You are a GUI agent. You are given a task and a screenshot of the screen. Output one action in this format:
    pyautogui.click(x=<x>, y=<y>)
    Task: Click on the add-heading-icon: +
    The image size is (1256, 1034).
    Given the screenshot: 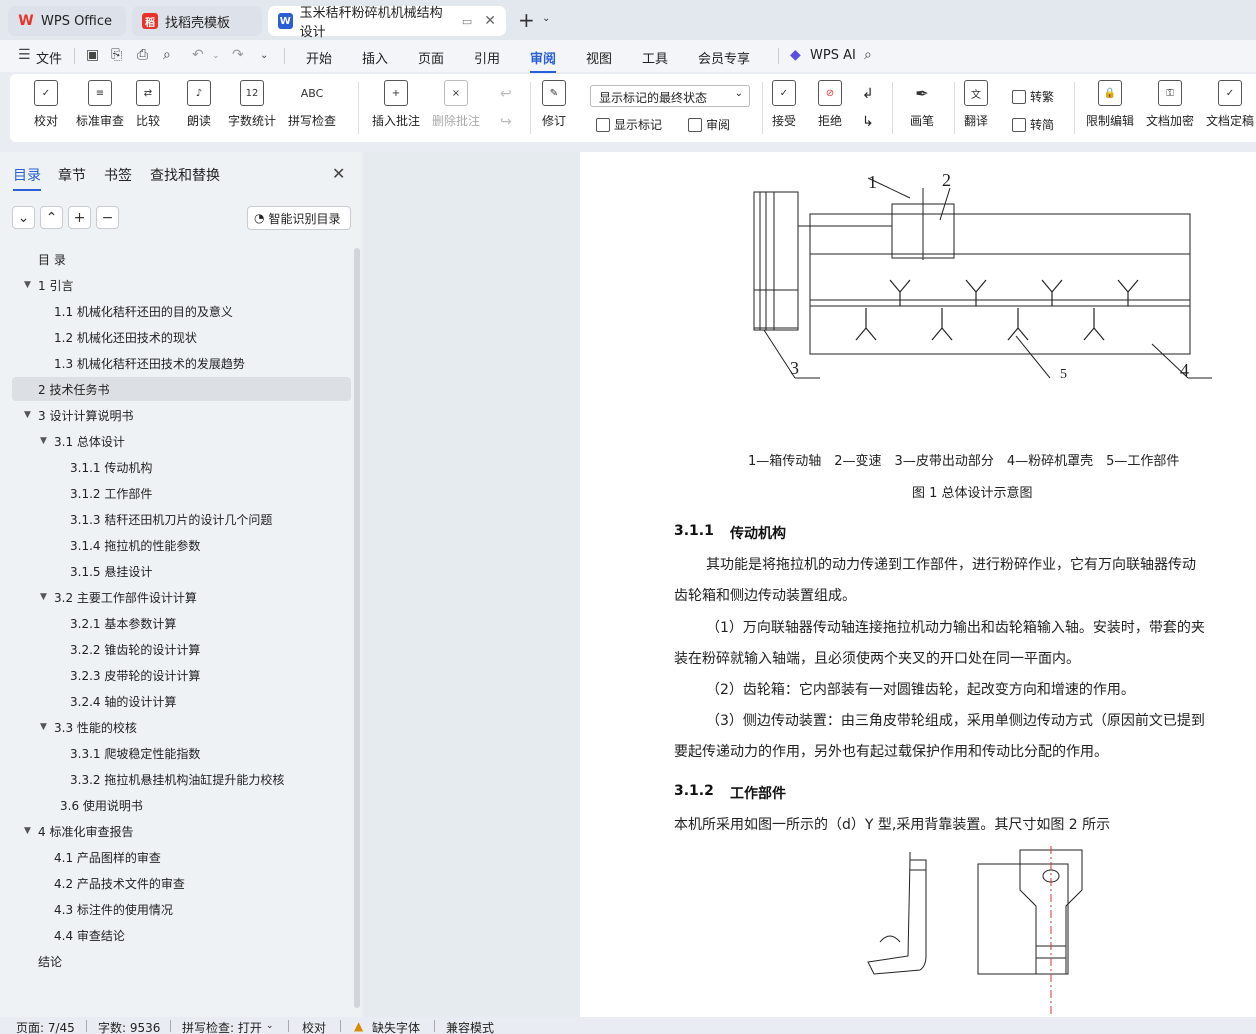 What is the action you would take?
    pyautogui.click(x=79, y=217)
    